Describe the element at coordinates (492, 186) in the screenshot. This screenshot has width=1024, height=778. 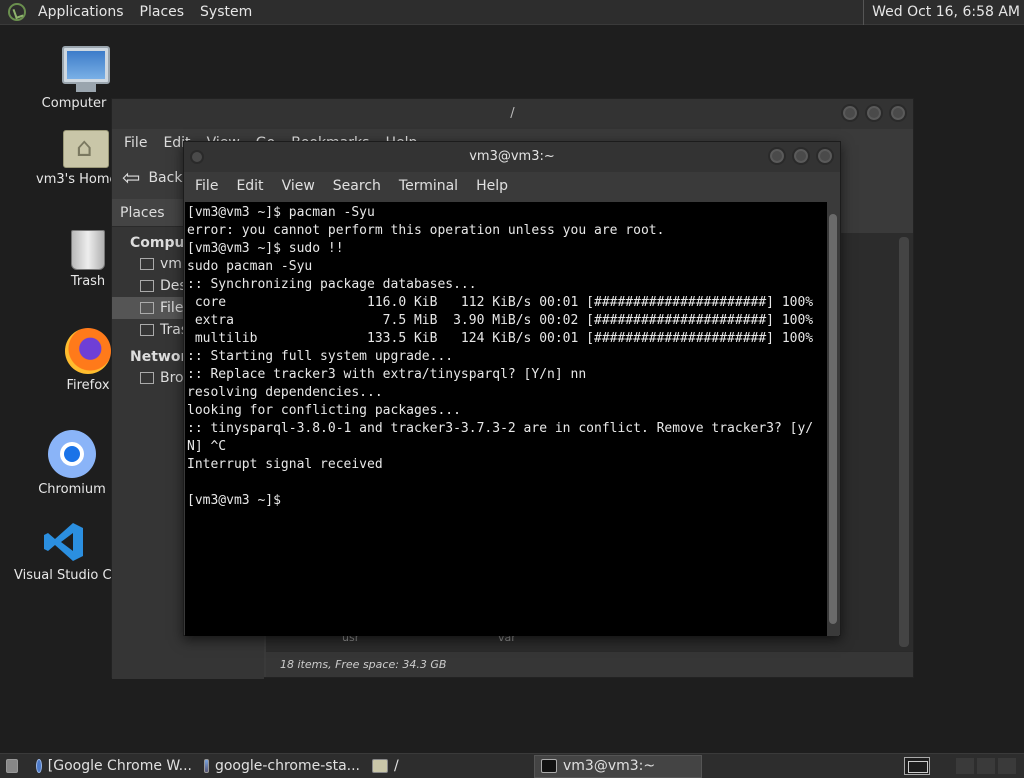
I see `menu-help: Help` at that location.